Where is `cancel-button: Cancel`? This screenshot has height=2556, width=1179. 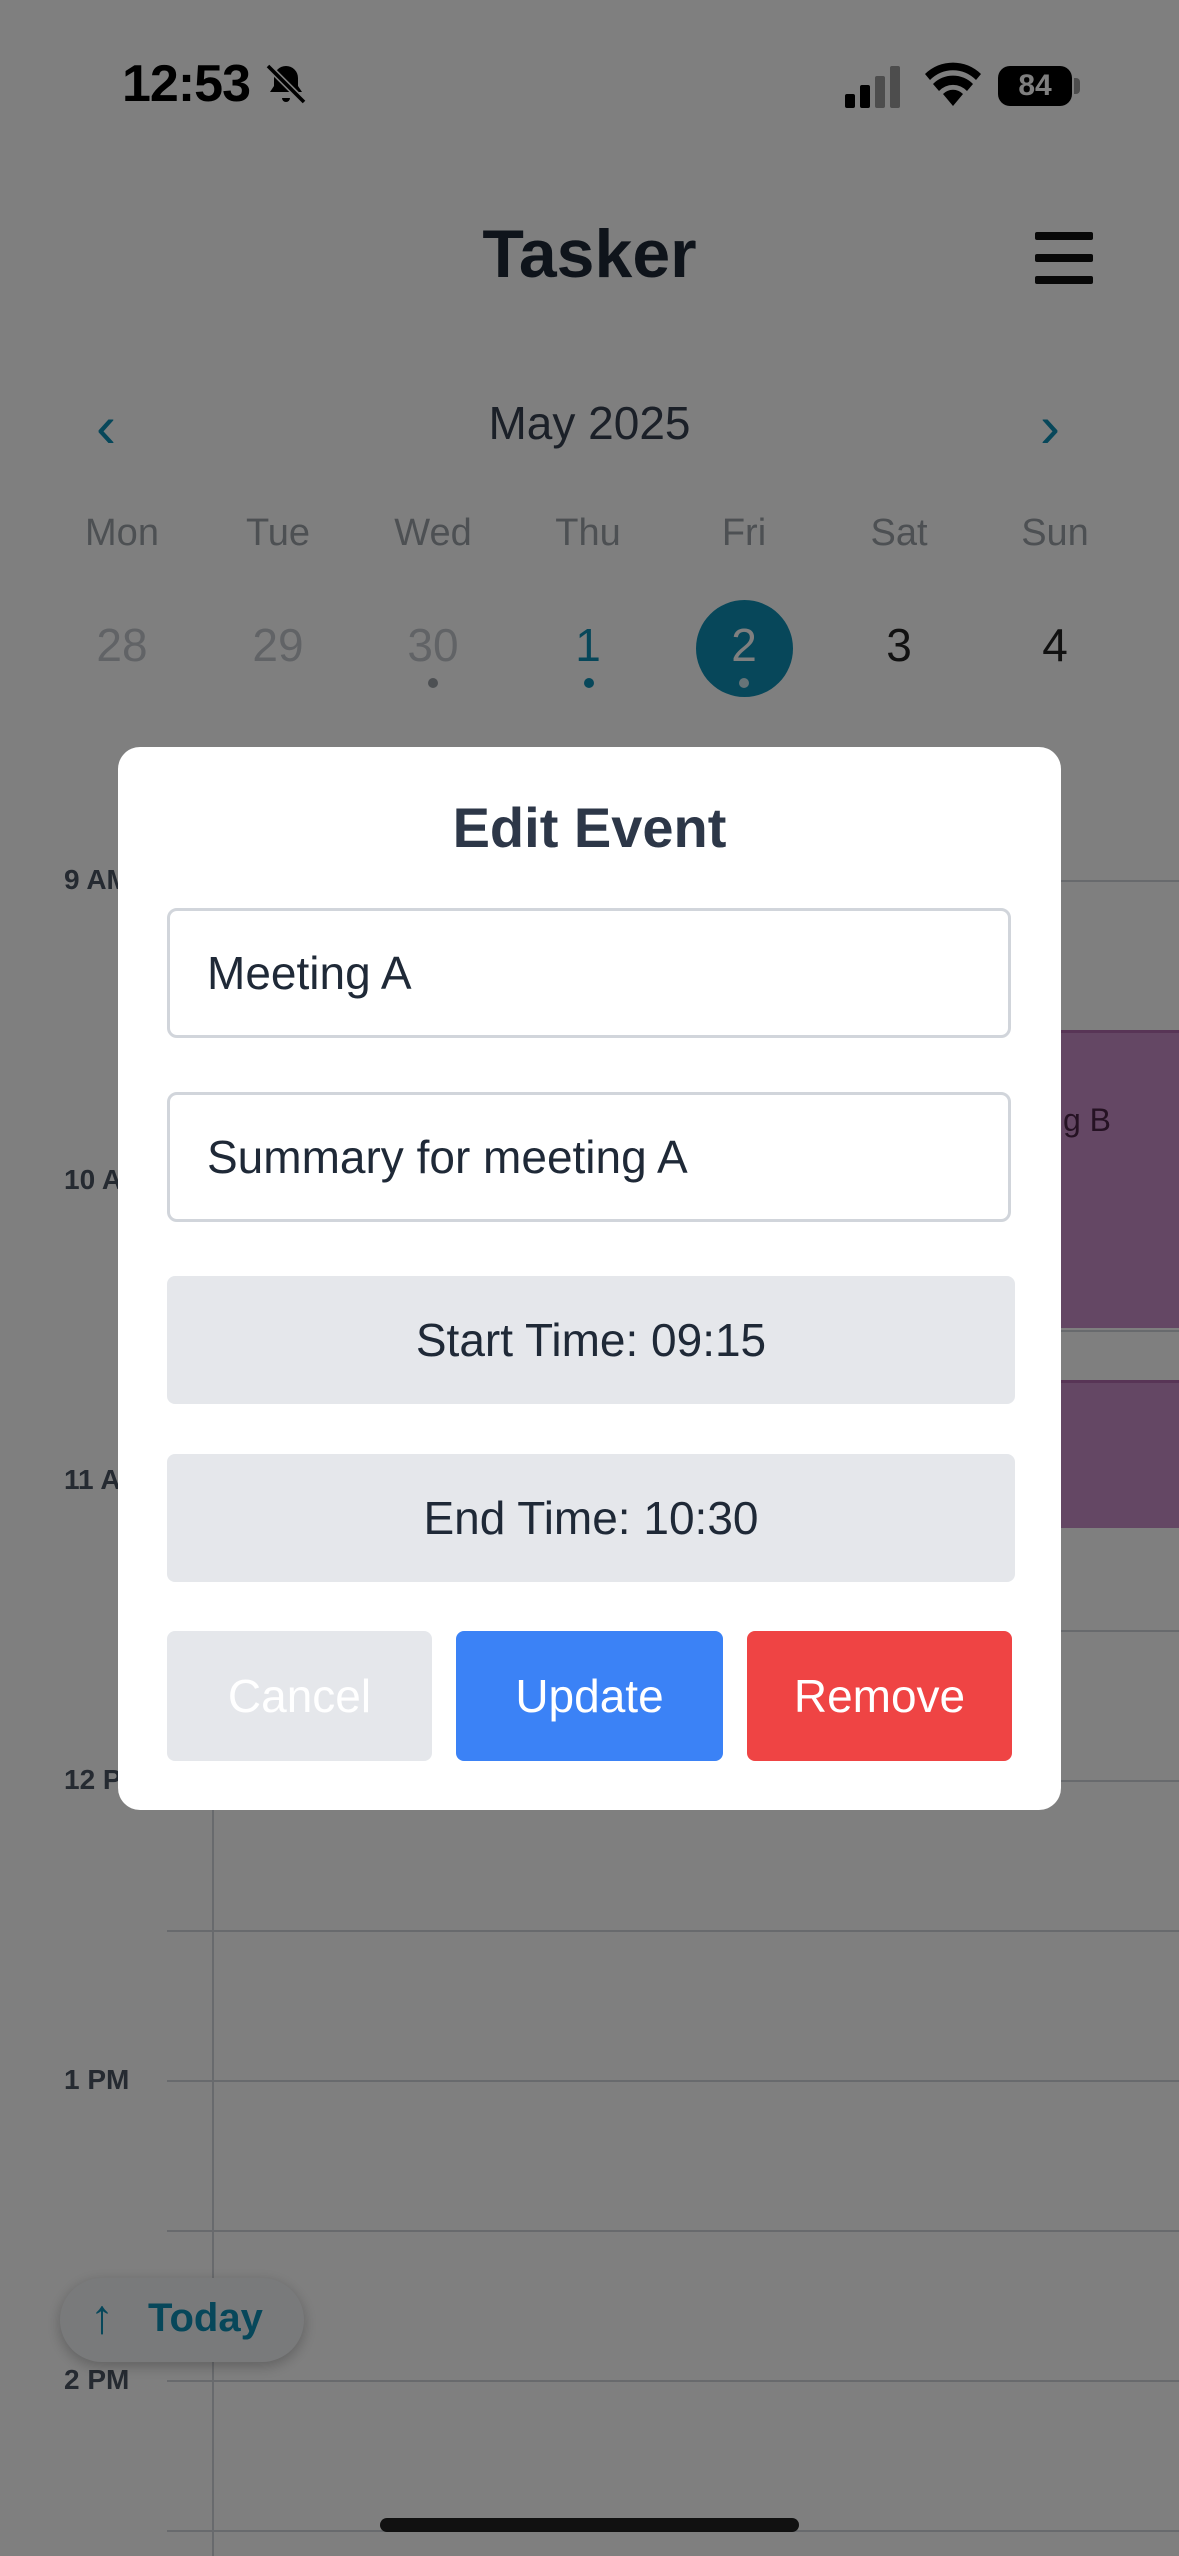
cancel-button: Cancel is located at coordinates (299, 1696).